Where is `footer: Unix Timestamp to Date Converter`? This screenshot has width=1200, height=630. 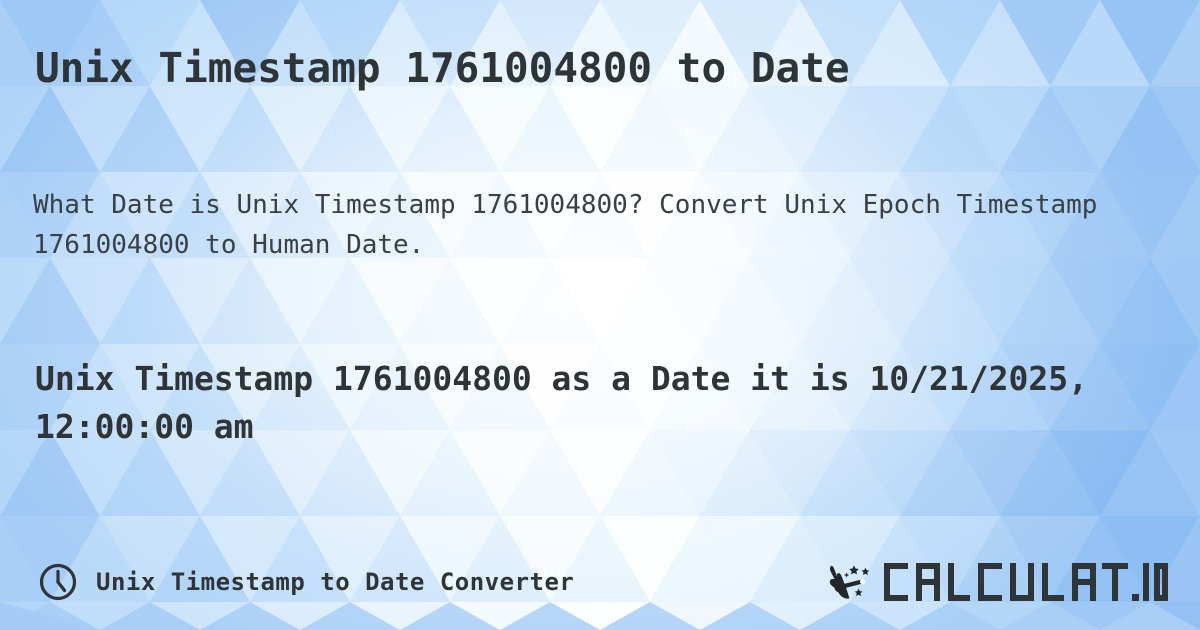
footer: Unix Timestamp to Date Converter is located at coordinates (600, 585).